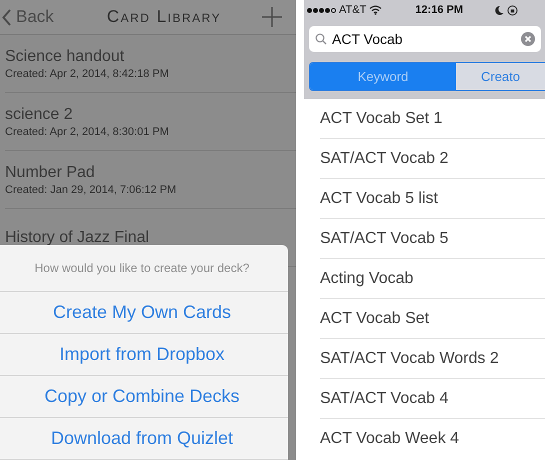 The height and width of the screenshot is (460, 545). What do you see at coordinates (381, 119) in the screenshot?
I see `result-title: ACT Vocab Set 1` at bounding box center [381, 119].